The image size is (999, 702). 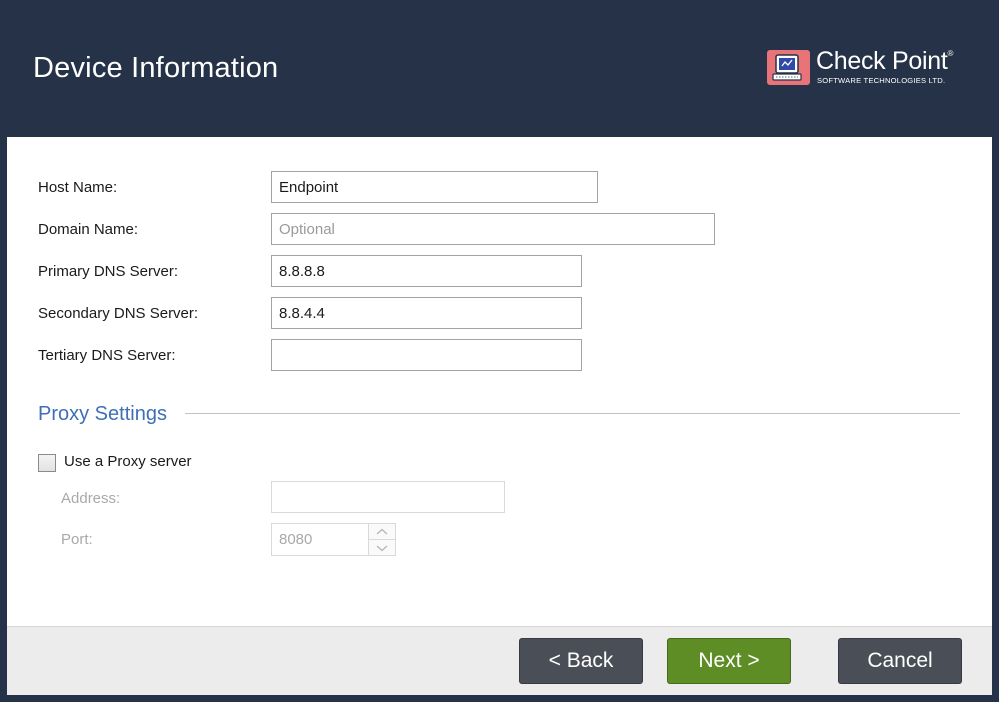 I want to click on logo-name-text: Check Point, so click(x=882, y=61).